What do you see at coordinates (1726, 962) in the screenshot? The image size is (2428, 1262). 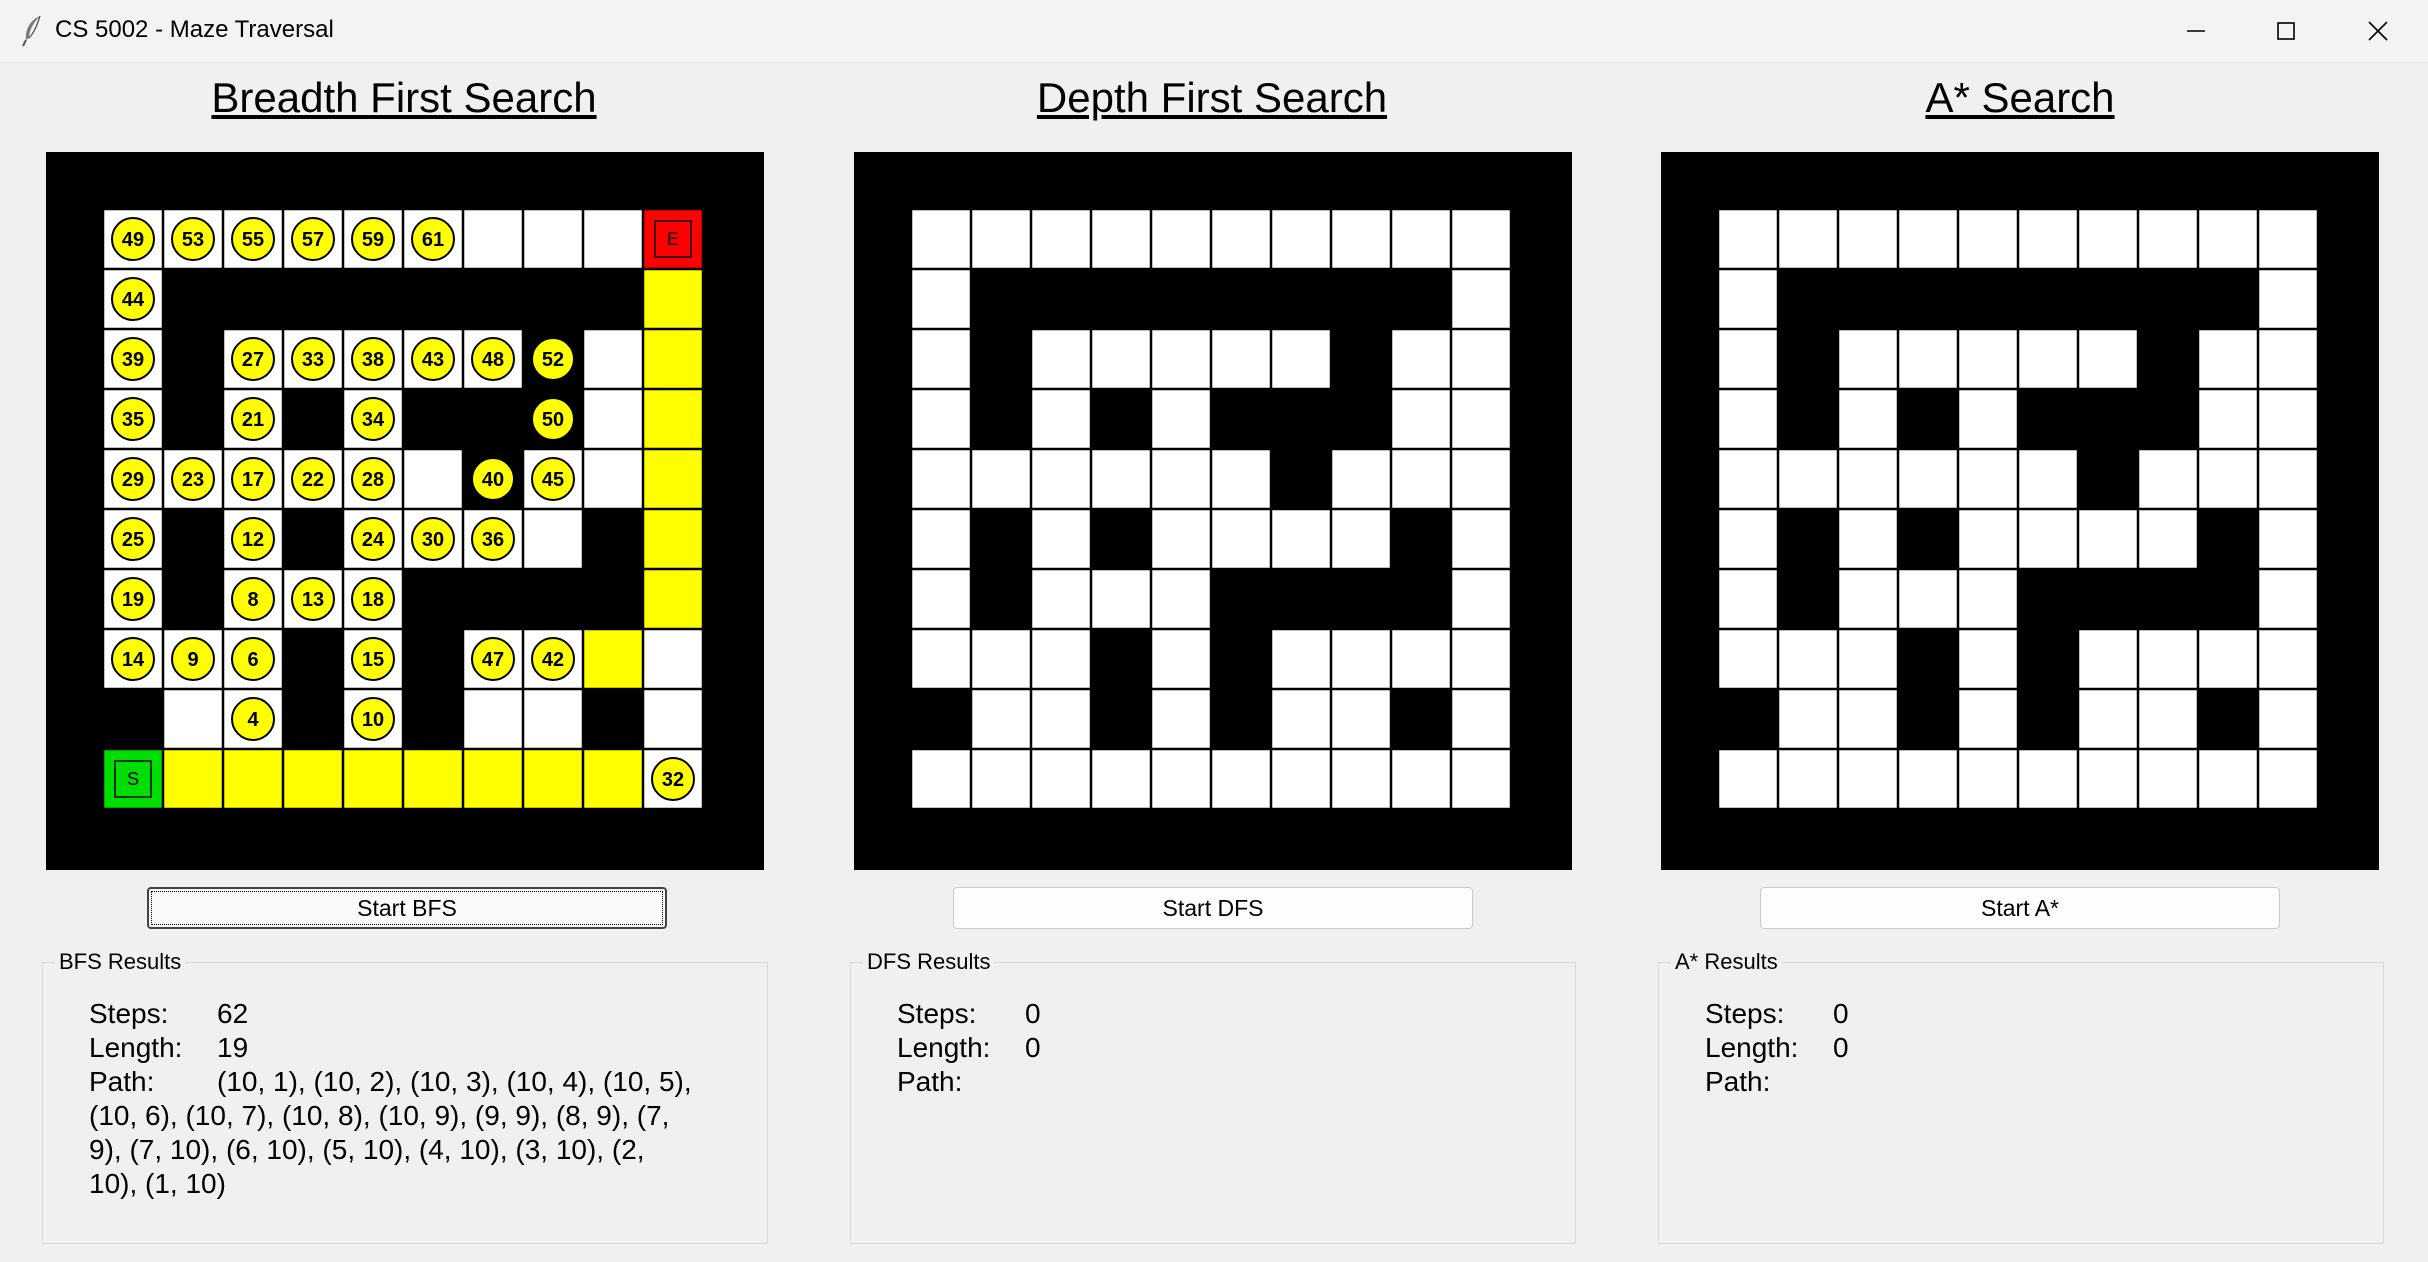 I see `astar-results-title: A* Results` at bounding box center [1726, 962].